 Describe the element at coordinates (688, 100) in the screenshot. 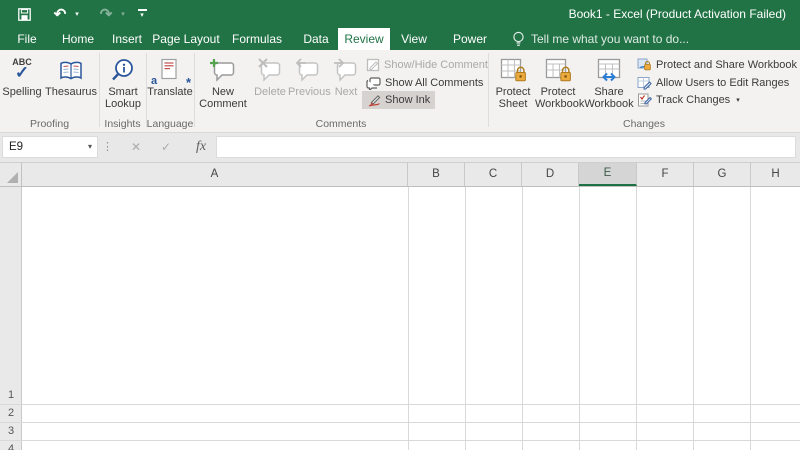

I see `track-changes-button: Track Changes ▾` at that location.